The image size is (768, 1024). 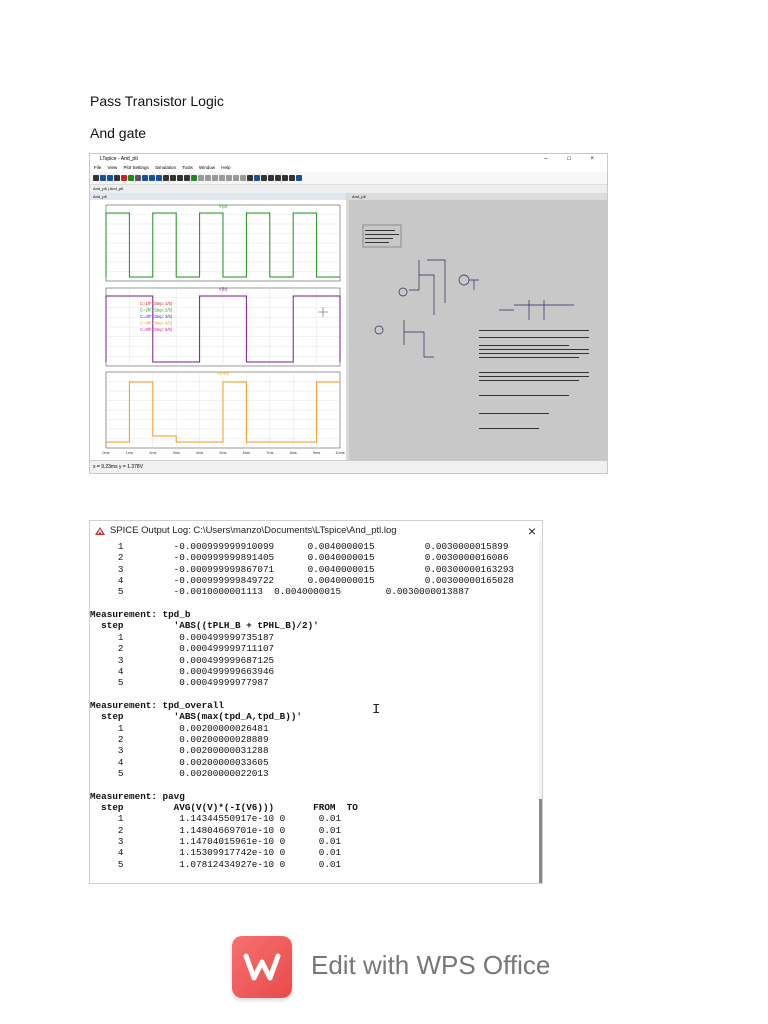 I want to click on log-line: 2 1.14804669701e-10 0 0.01, so click(x=216, y=830).